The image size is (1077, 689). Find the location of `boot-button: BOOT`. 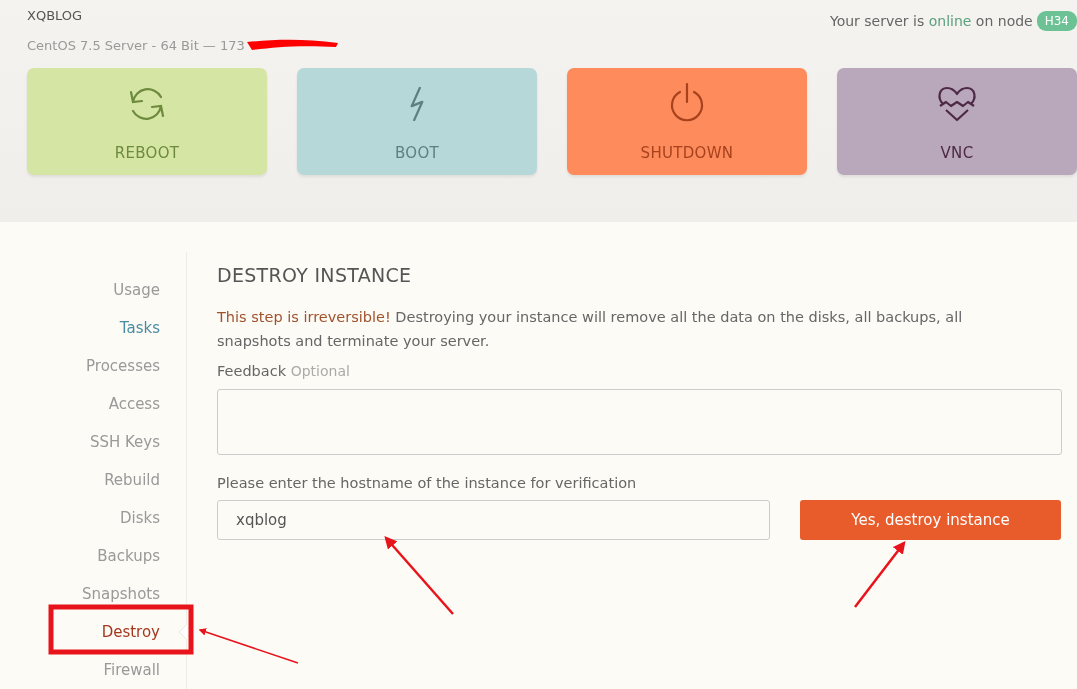

boot-button: BOOT is located at coordinates (417, 121).